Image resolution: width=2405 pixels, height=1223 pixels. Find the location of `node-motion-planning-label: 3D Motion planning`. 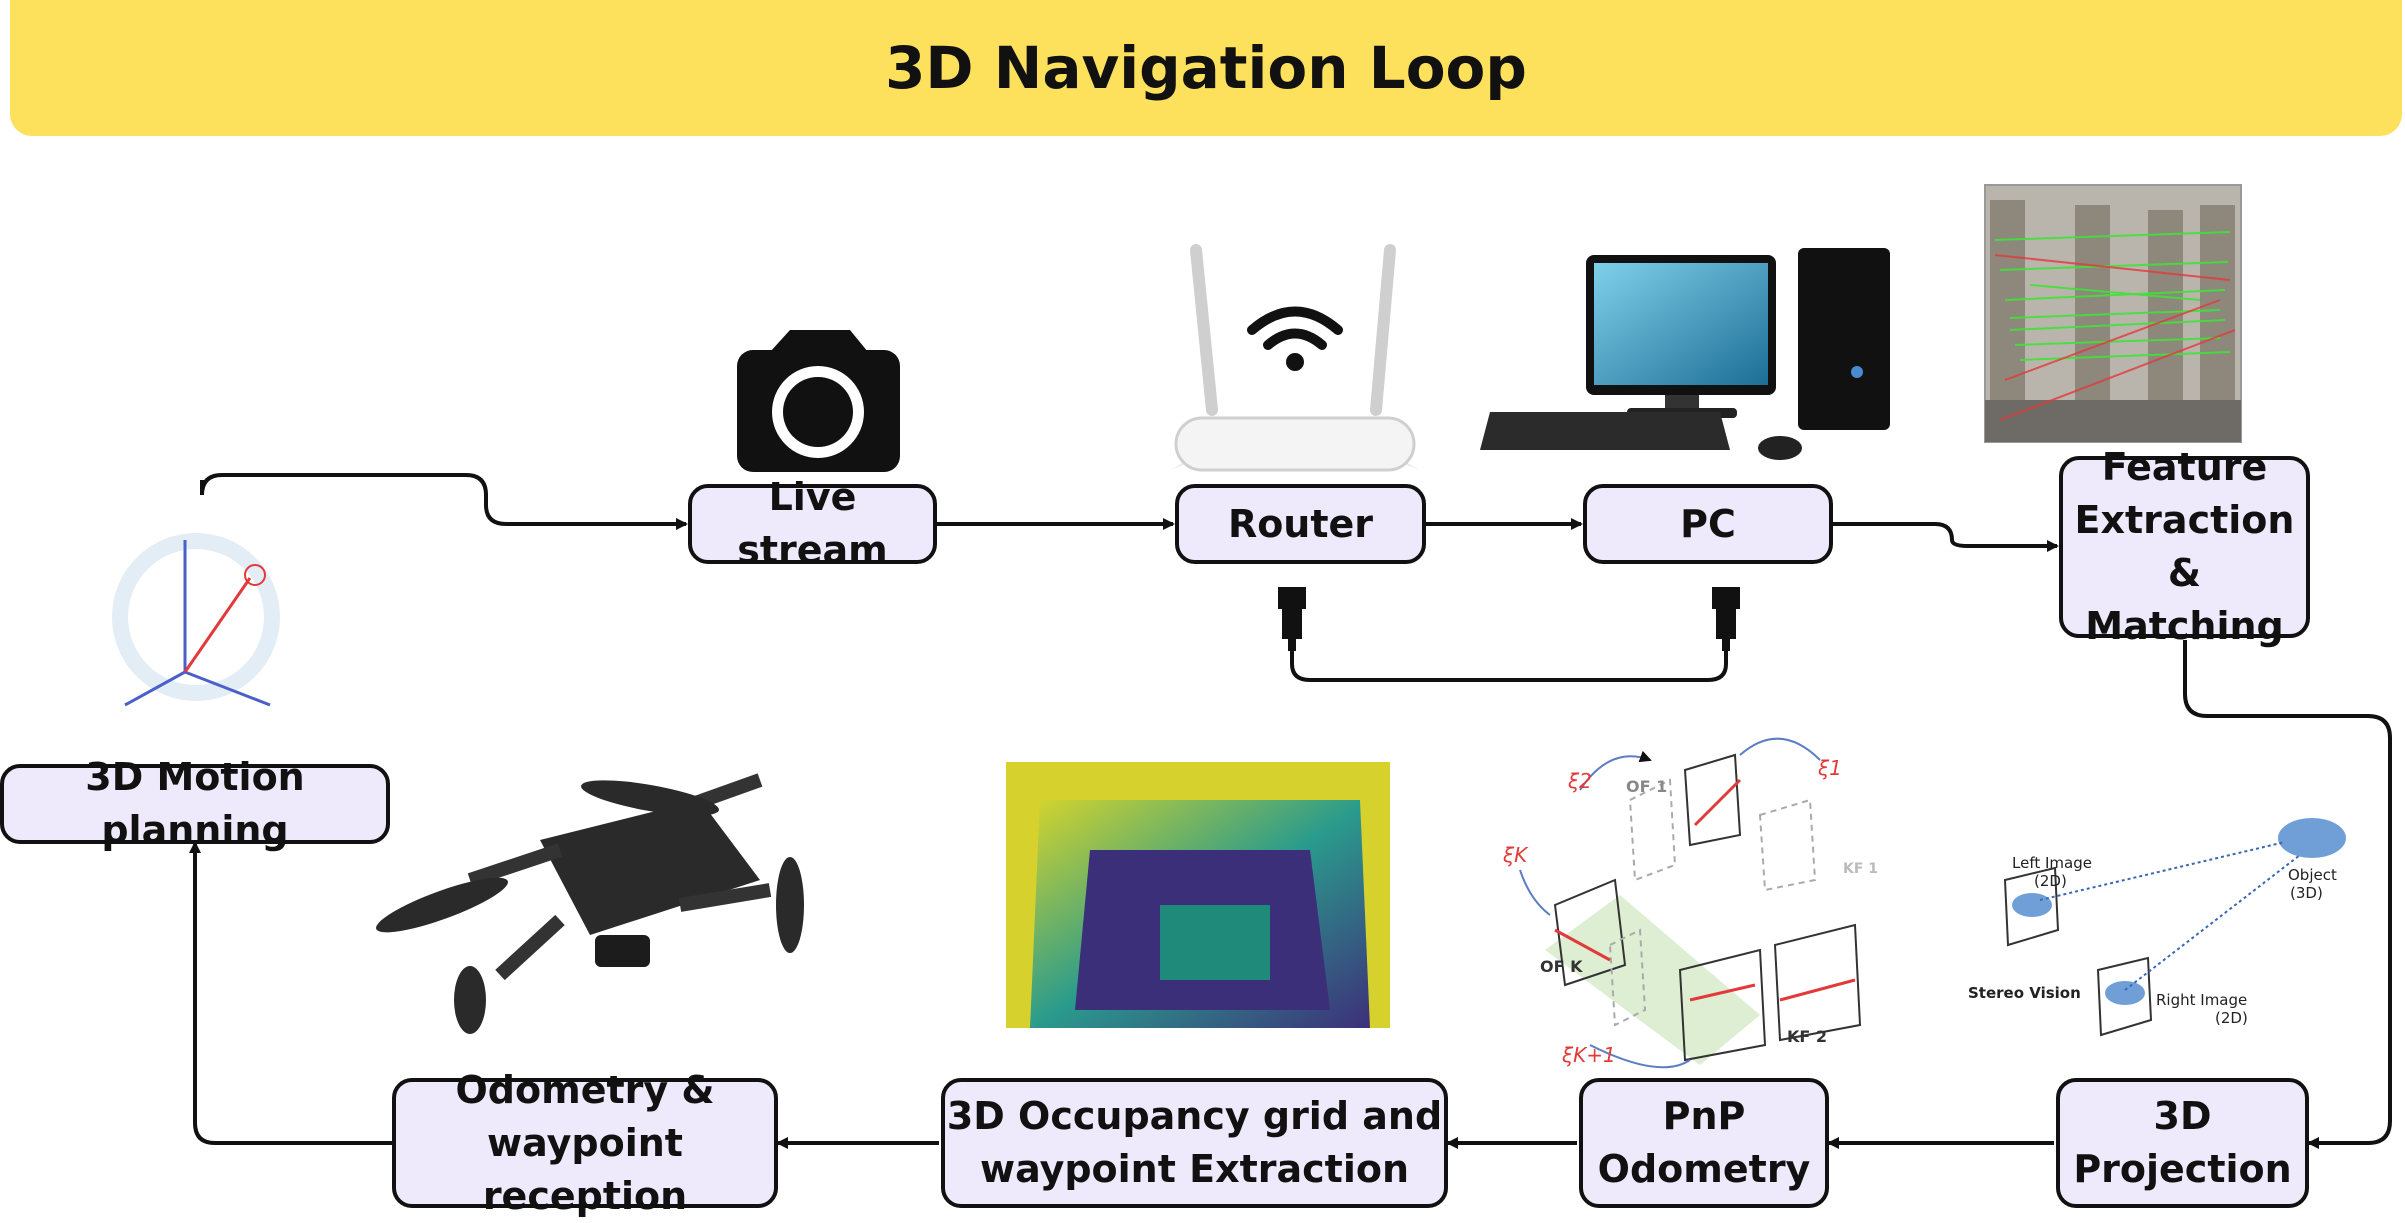

node-motion-planning-label: 3D Motion planning is located at coordinates (195, 803).